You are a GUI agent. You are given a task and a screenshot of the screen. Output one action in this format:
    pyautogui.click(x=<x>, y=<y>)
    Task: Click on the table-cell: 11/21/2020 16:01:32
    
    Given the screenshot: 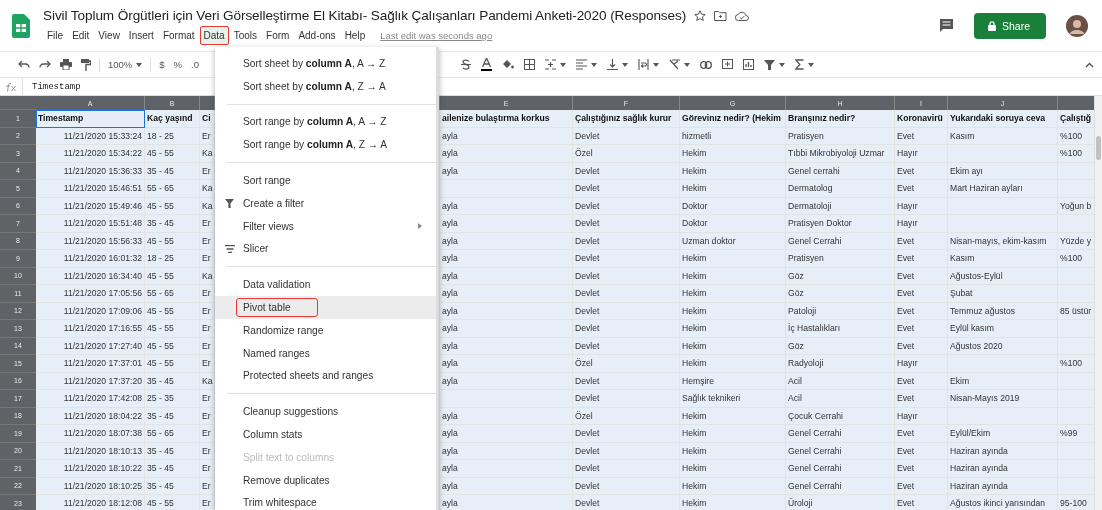 What is the action you would take?
    pyautogui.click(x=90, y=259)
    